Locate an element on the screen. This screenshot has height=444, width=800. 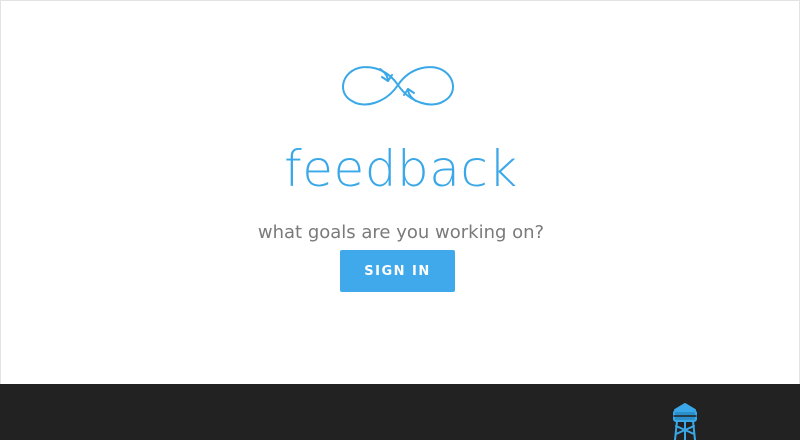
brand-title: feedback is located at coordinates (401, 169).